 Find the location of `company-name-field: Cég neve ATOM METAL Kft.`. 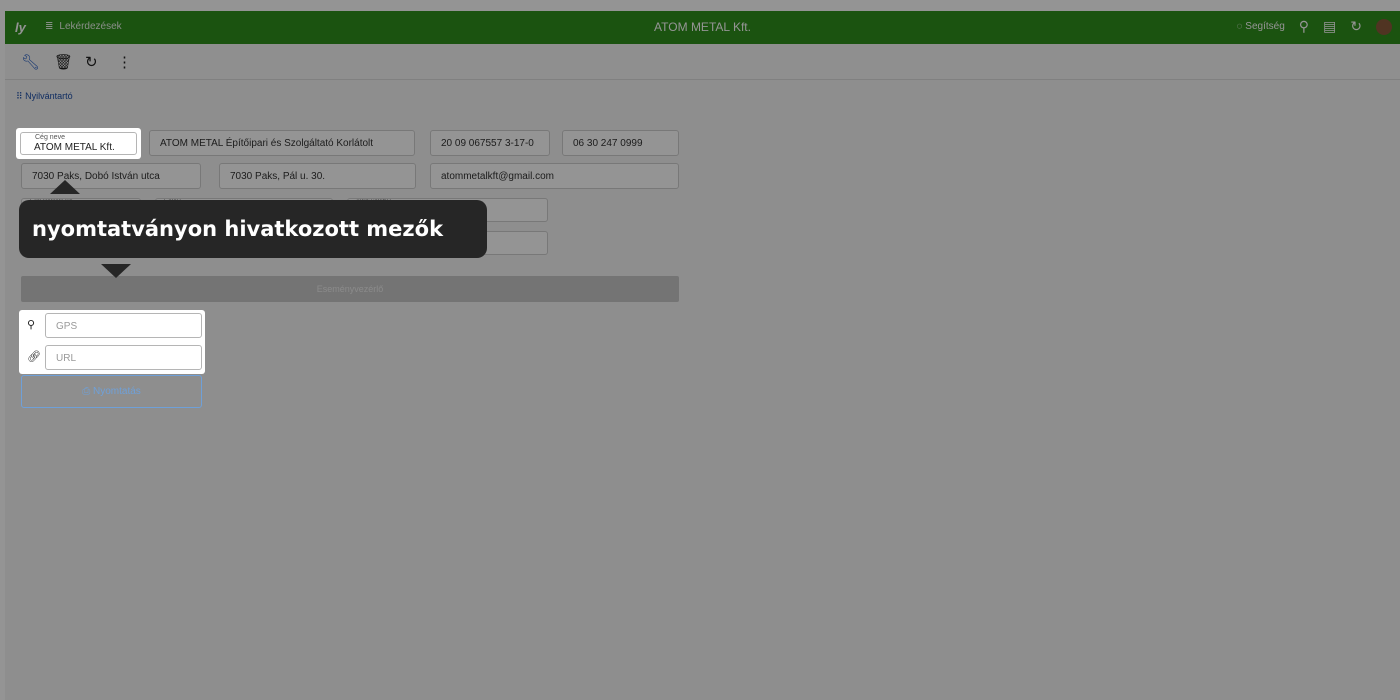

company-name-field: Cég neve ATOM METAL Kft. is located at coordinates (78, 143).